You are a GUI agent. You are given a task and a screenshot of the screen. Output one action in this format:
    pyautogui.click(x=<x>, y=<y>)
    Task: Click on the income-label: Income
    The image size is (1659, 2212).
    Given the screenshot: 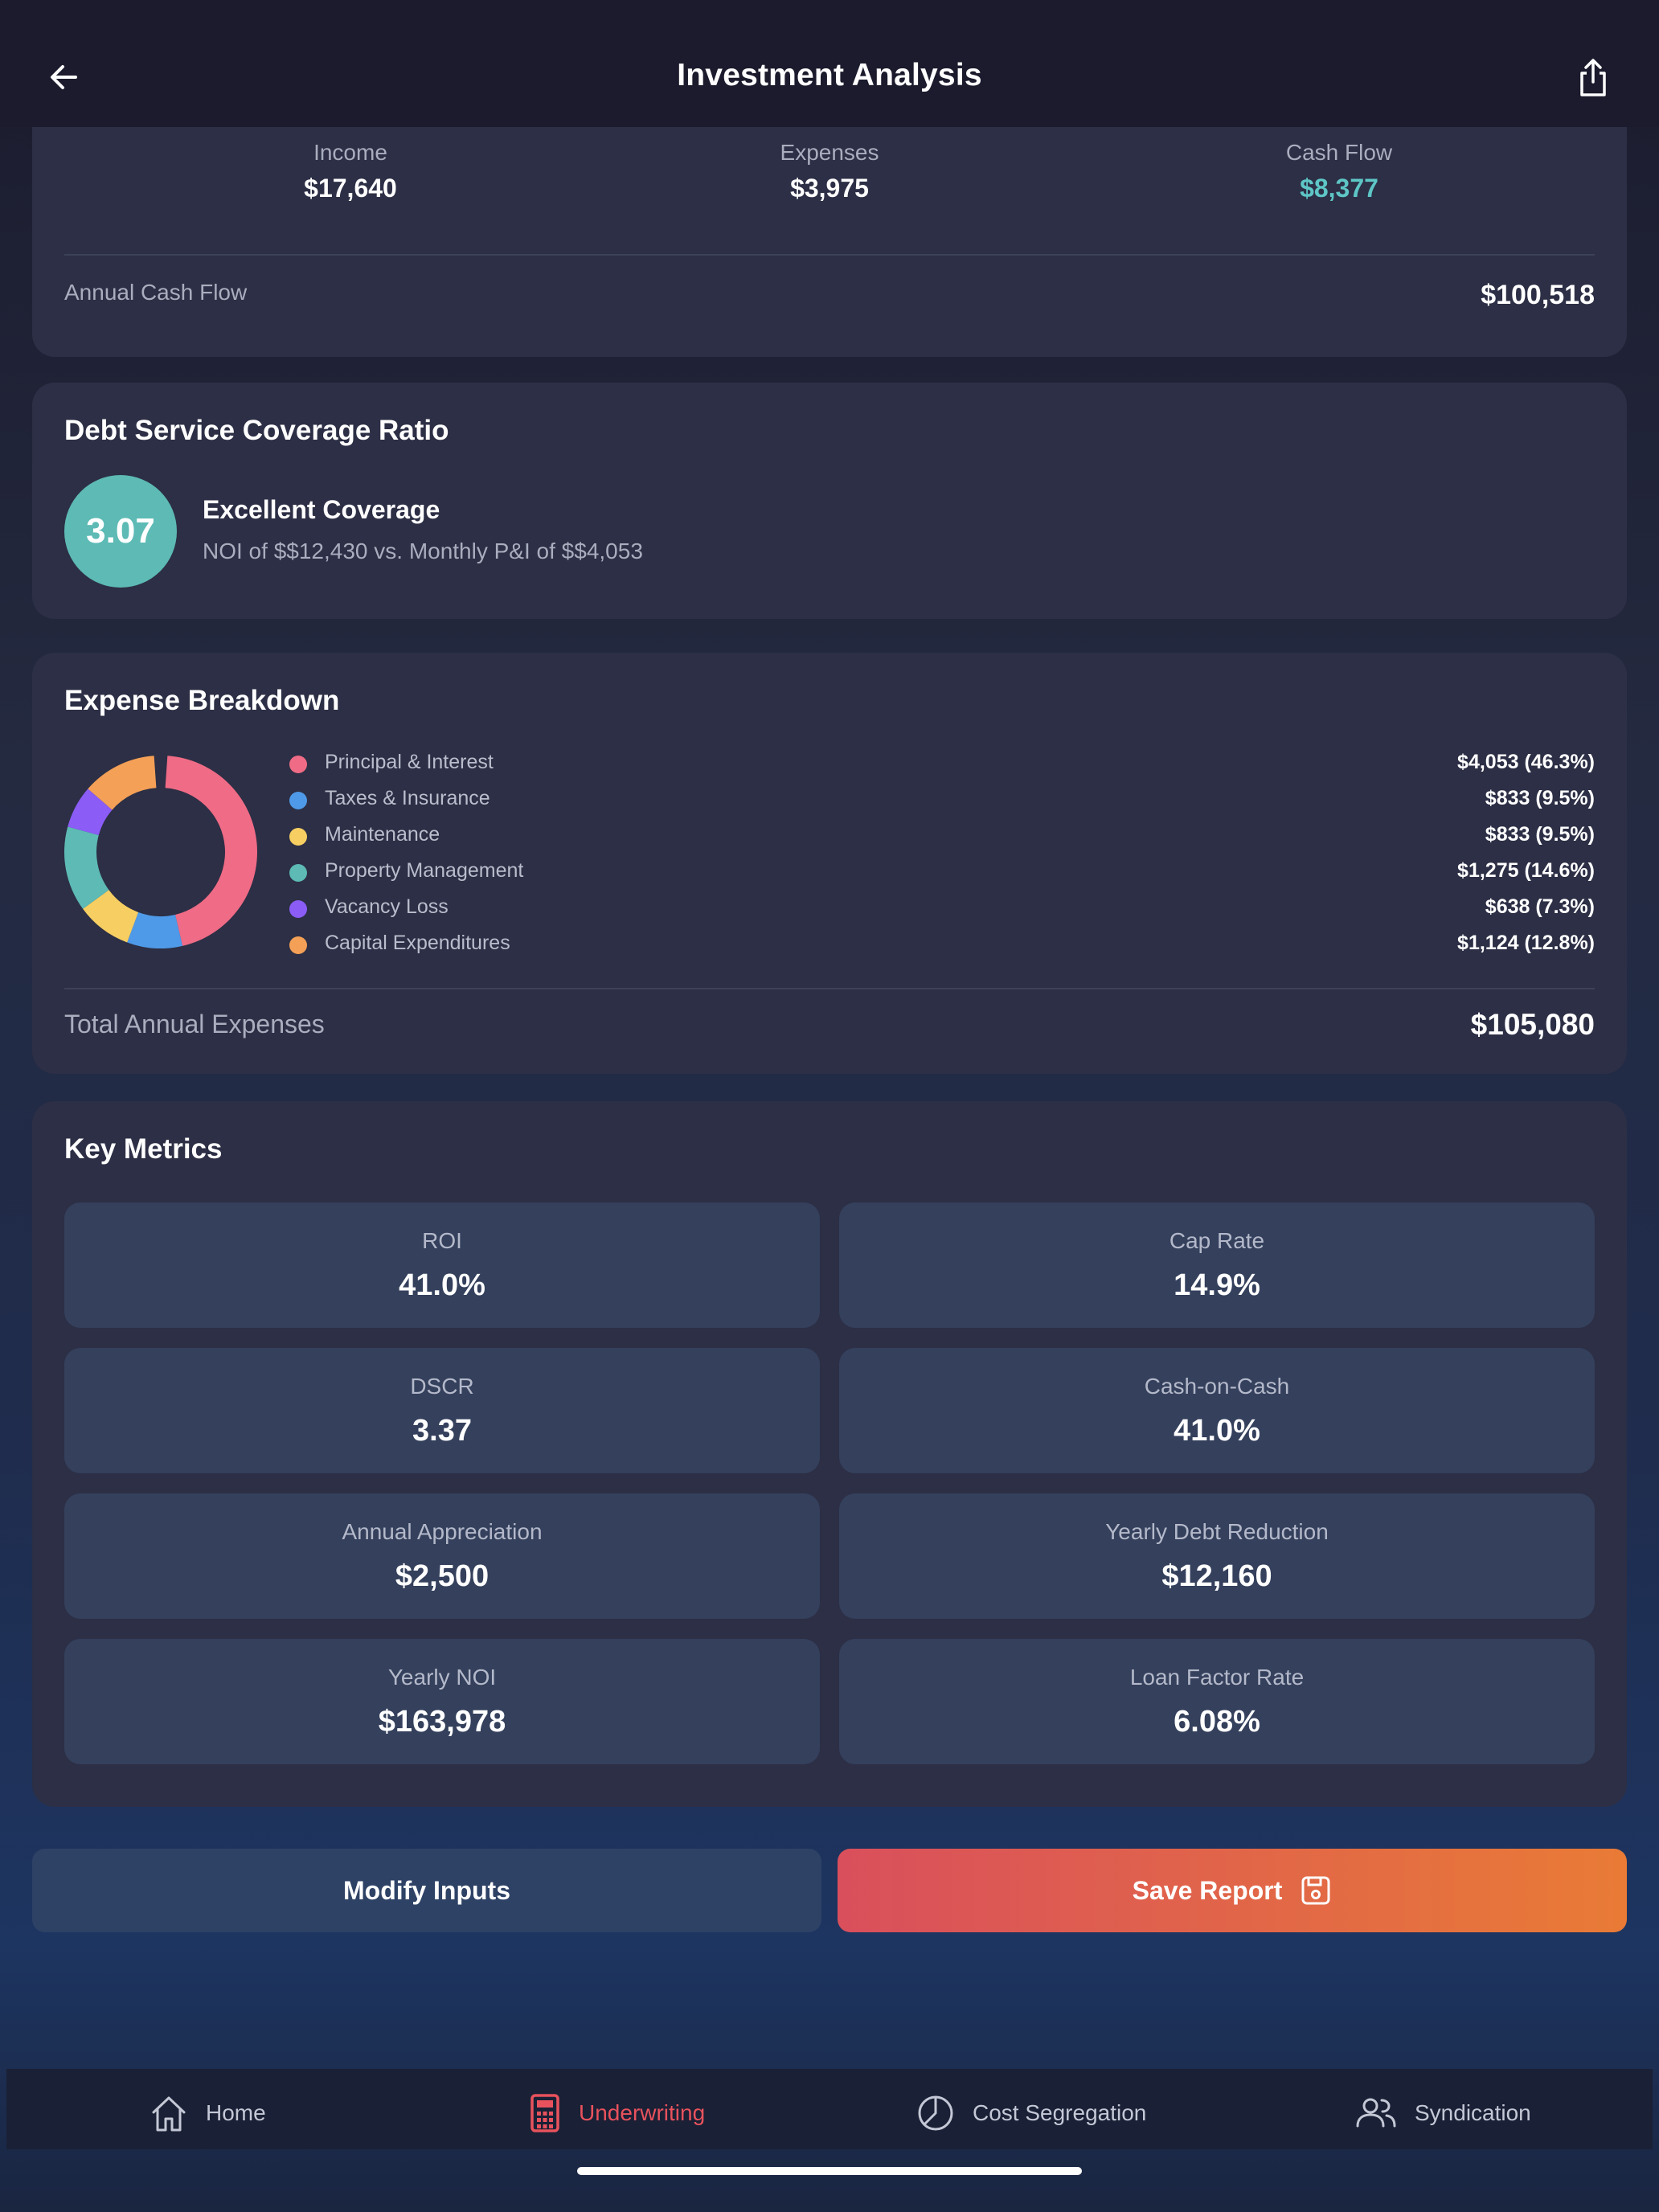 What is the action you would take?
    pyautogui.click(x=350, y=152)
    